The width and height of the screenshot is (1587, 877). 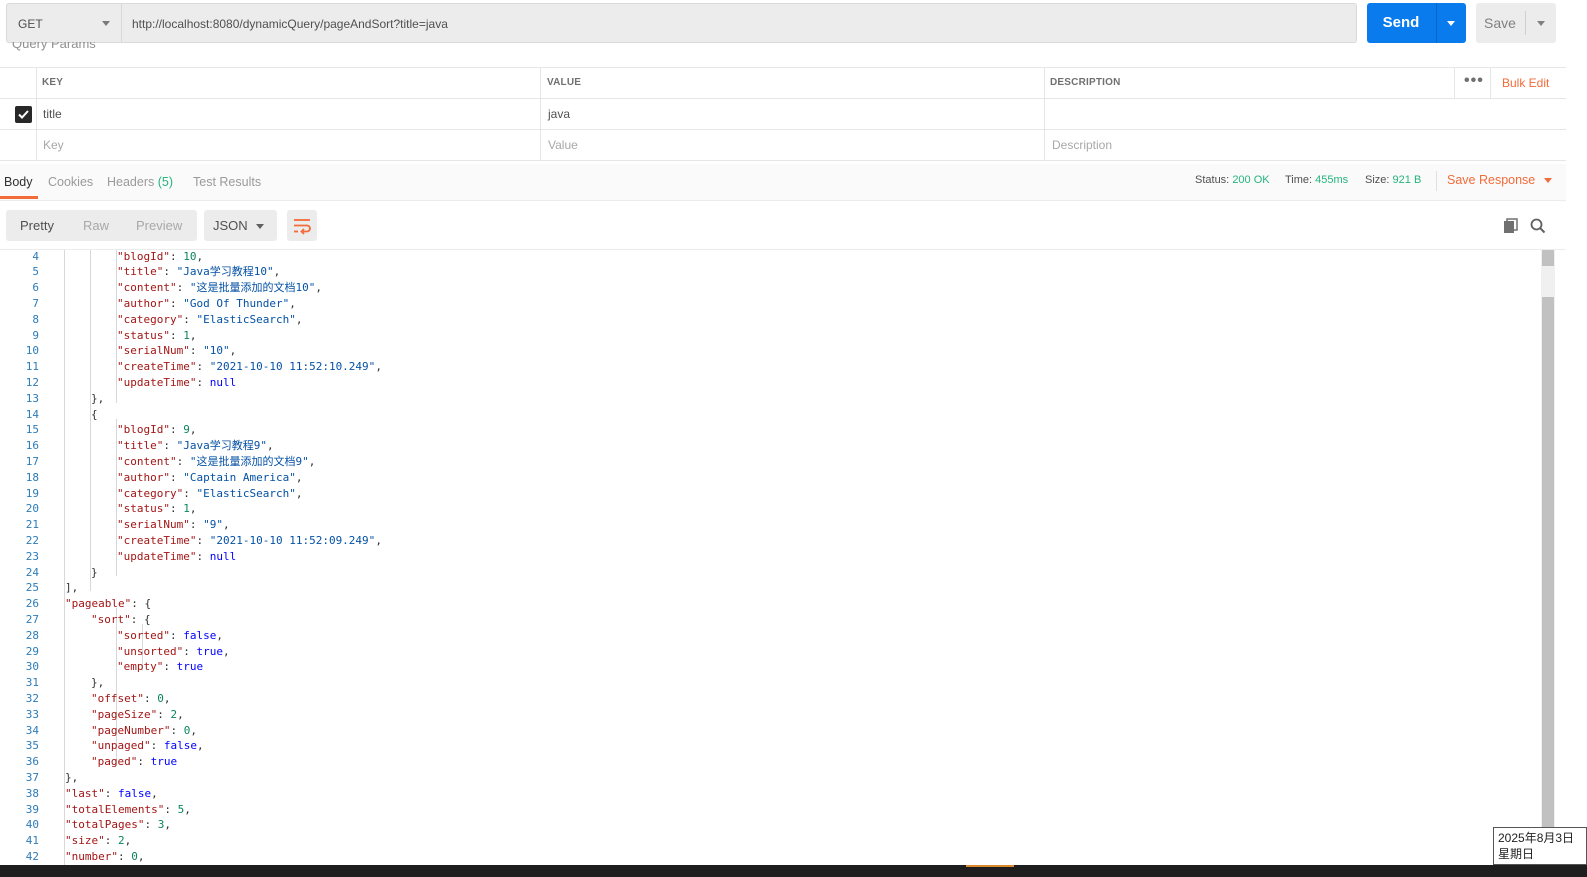 What do you see at coordinates (140, 182) in the screenshot?
I see `tab-headers: Headers (5)` at bounding box center [140, 182].